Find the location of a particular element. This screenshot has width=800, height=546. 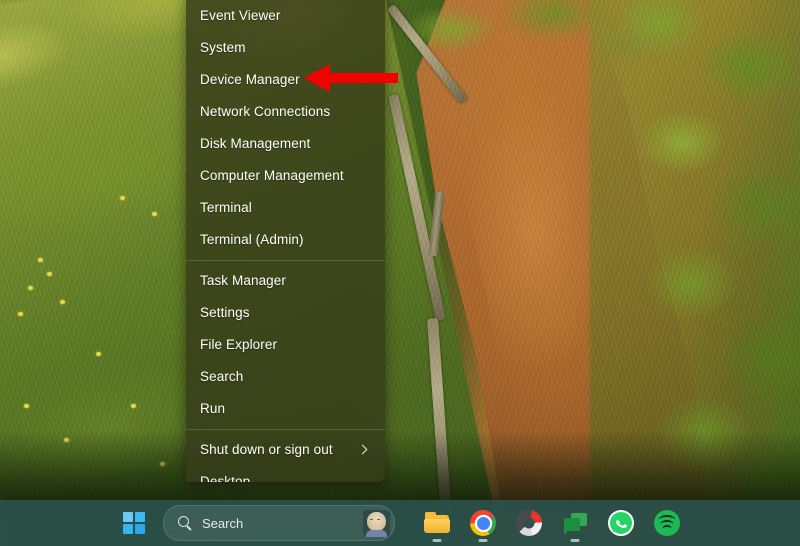

taskbar-app-whatsapp is located at coordinates (621, 523).